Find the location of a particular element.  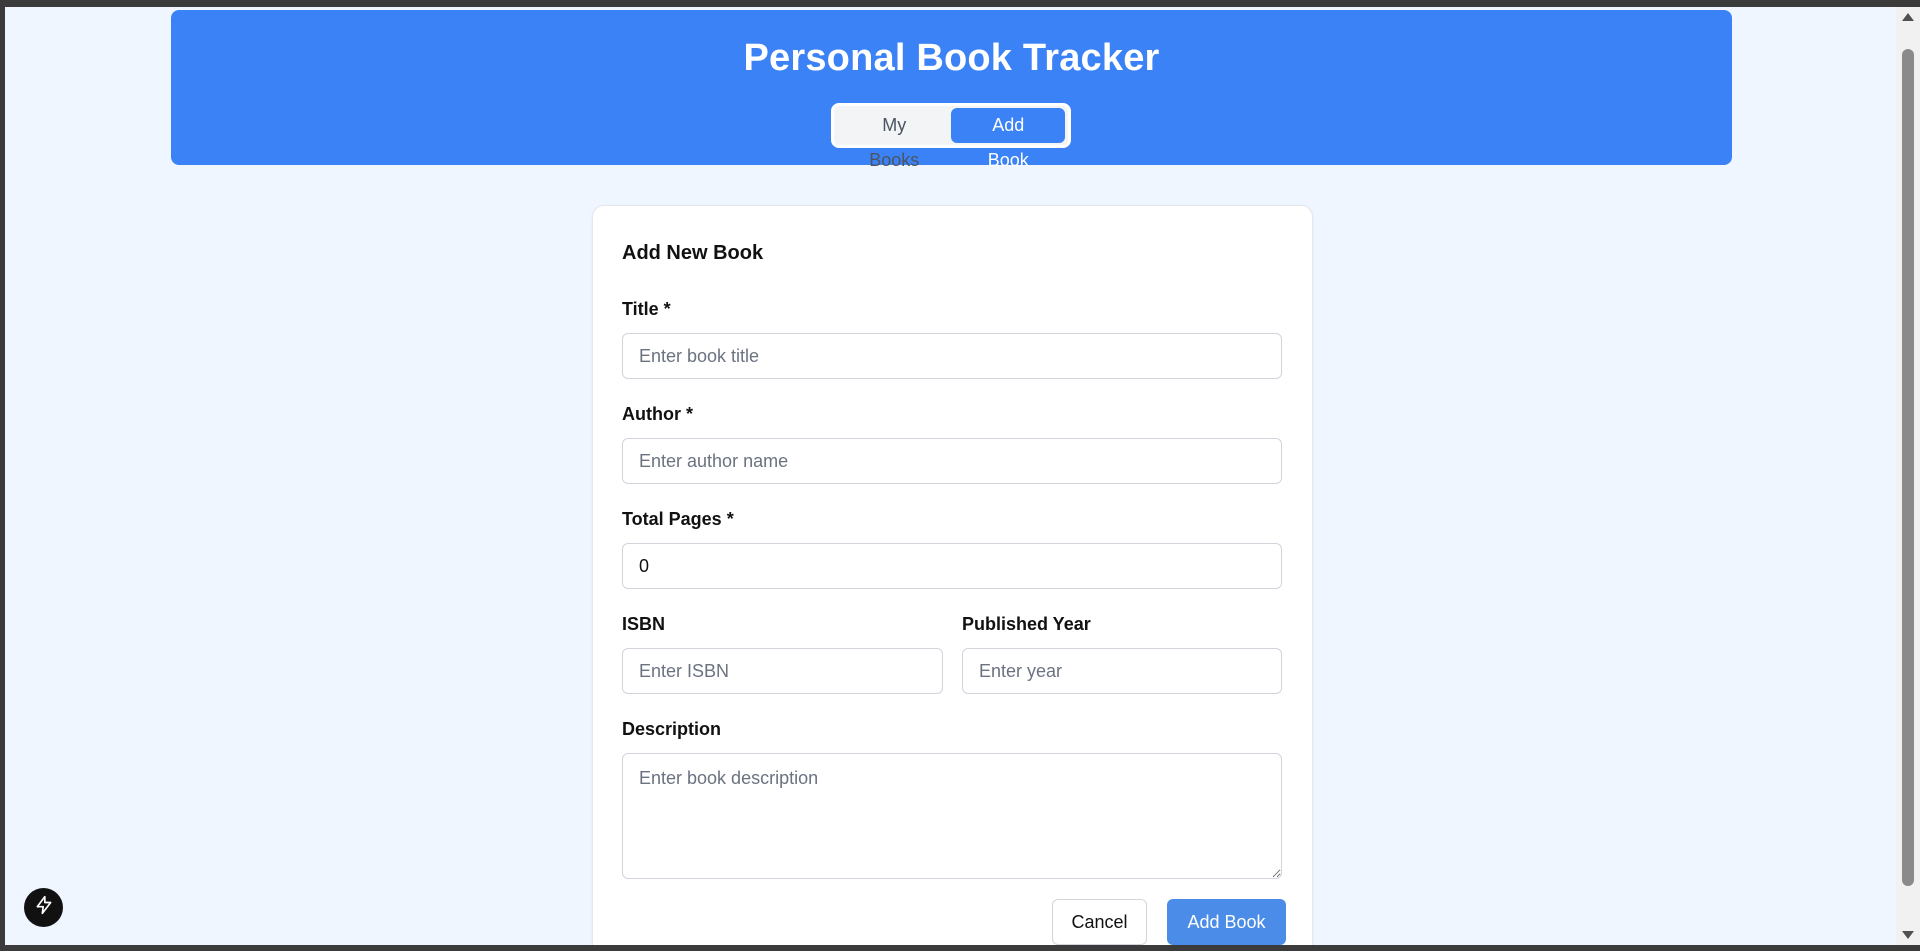

total-pages-input is located at coordinates (952, 566).